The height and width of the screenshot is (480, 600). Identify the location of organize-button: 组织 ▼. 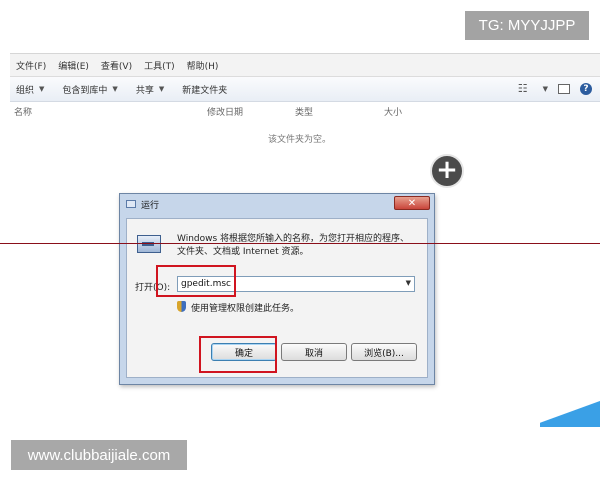
(30, 89).